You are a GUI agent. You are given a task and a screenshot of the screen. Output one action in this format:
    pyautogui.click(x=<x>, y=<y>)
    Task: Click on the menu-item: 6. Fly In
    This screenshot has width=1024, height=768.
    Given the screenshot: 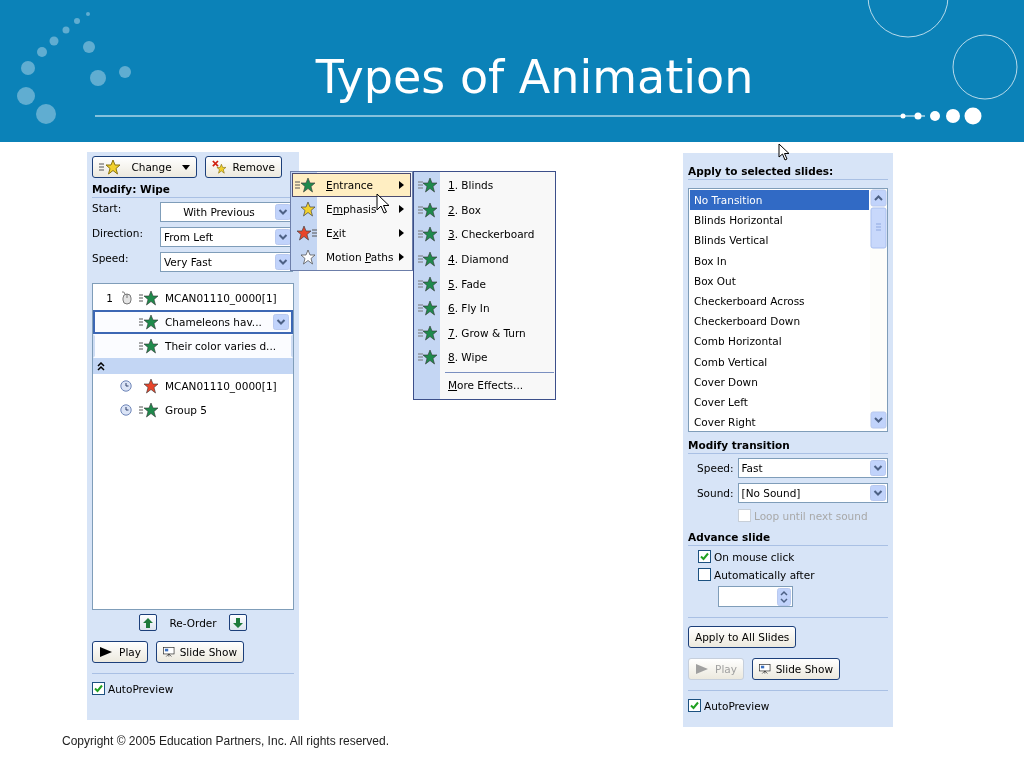 What is the action you would take?
    pyautogui.click(x=484, y=308)
    